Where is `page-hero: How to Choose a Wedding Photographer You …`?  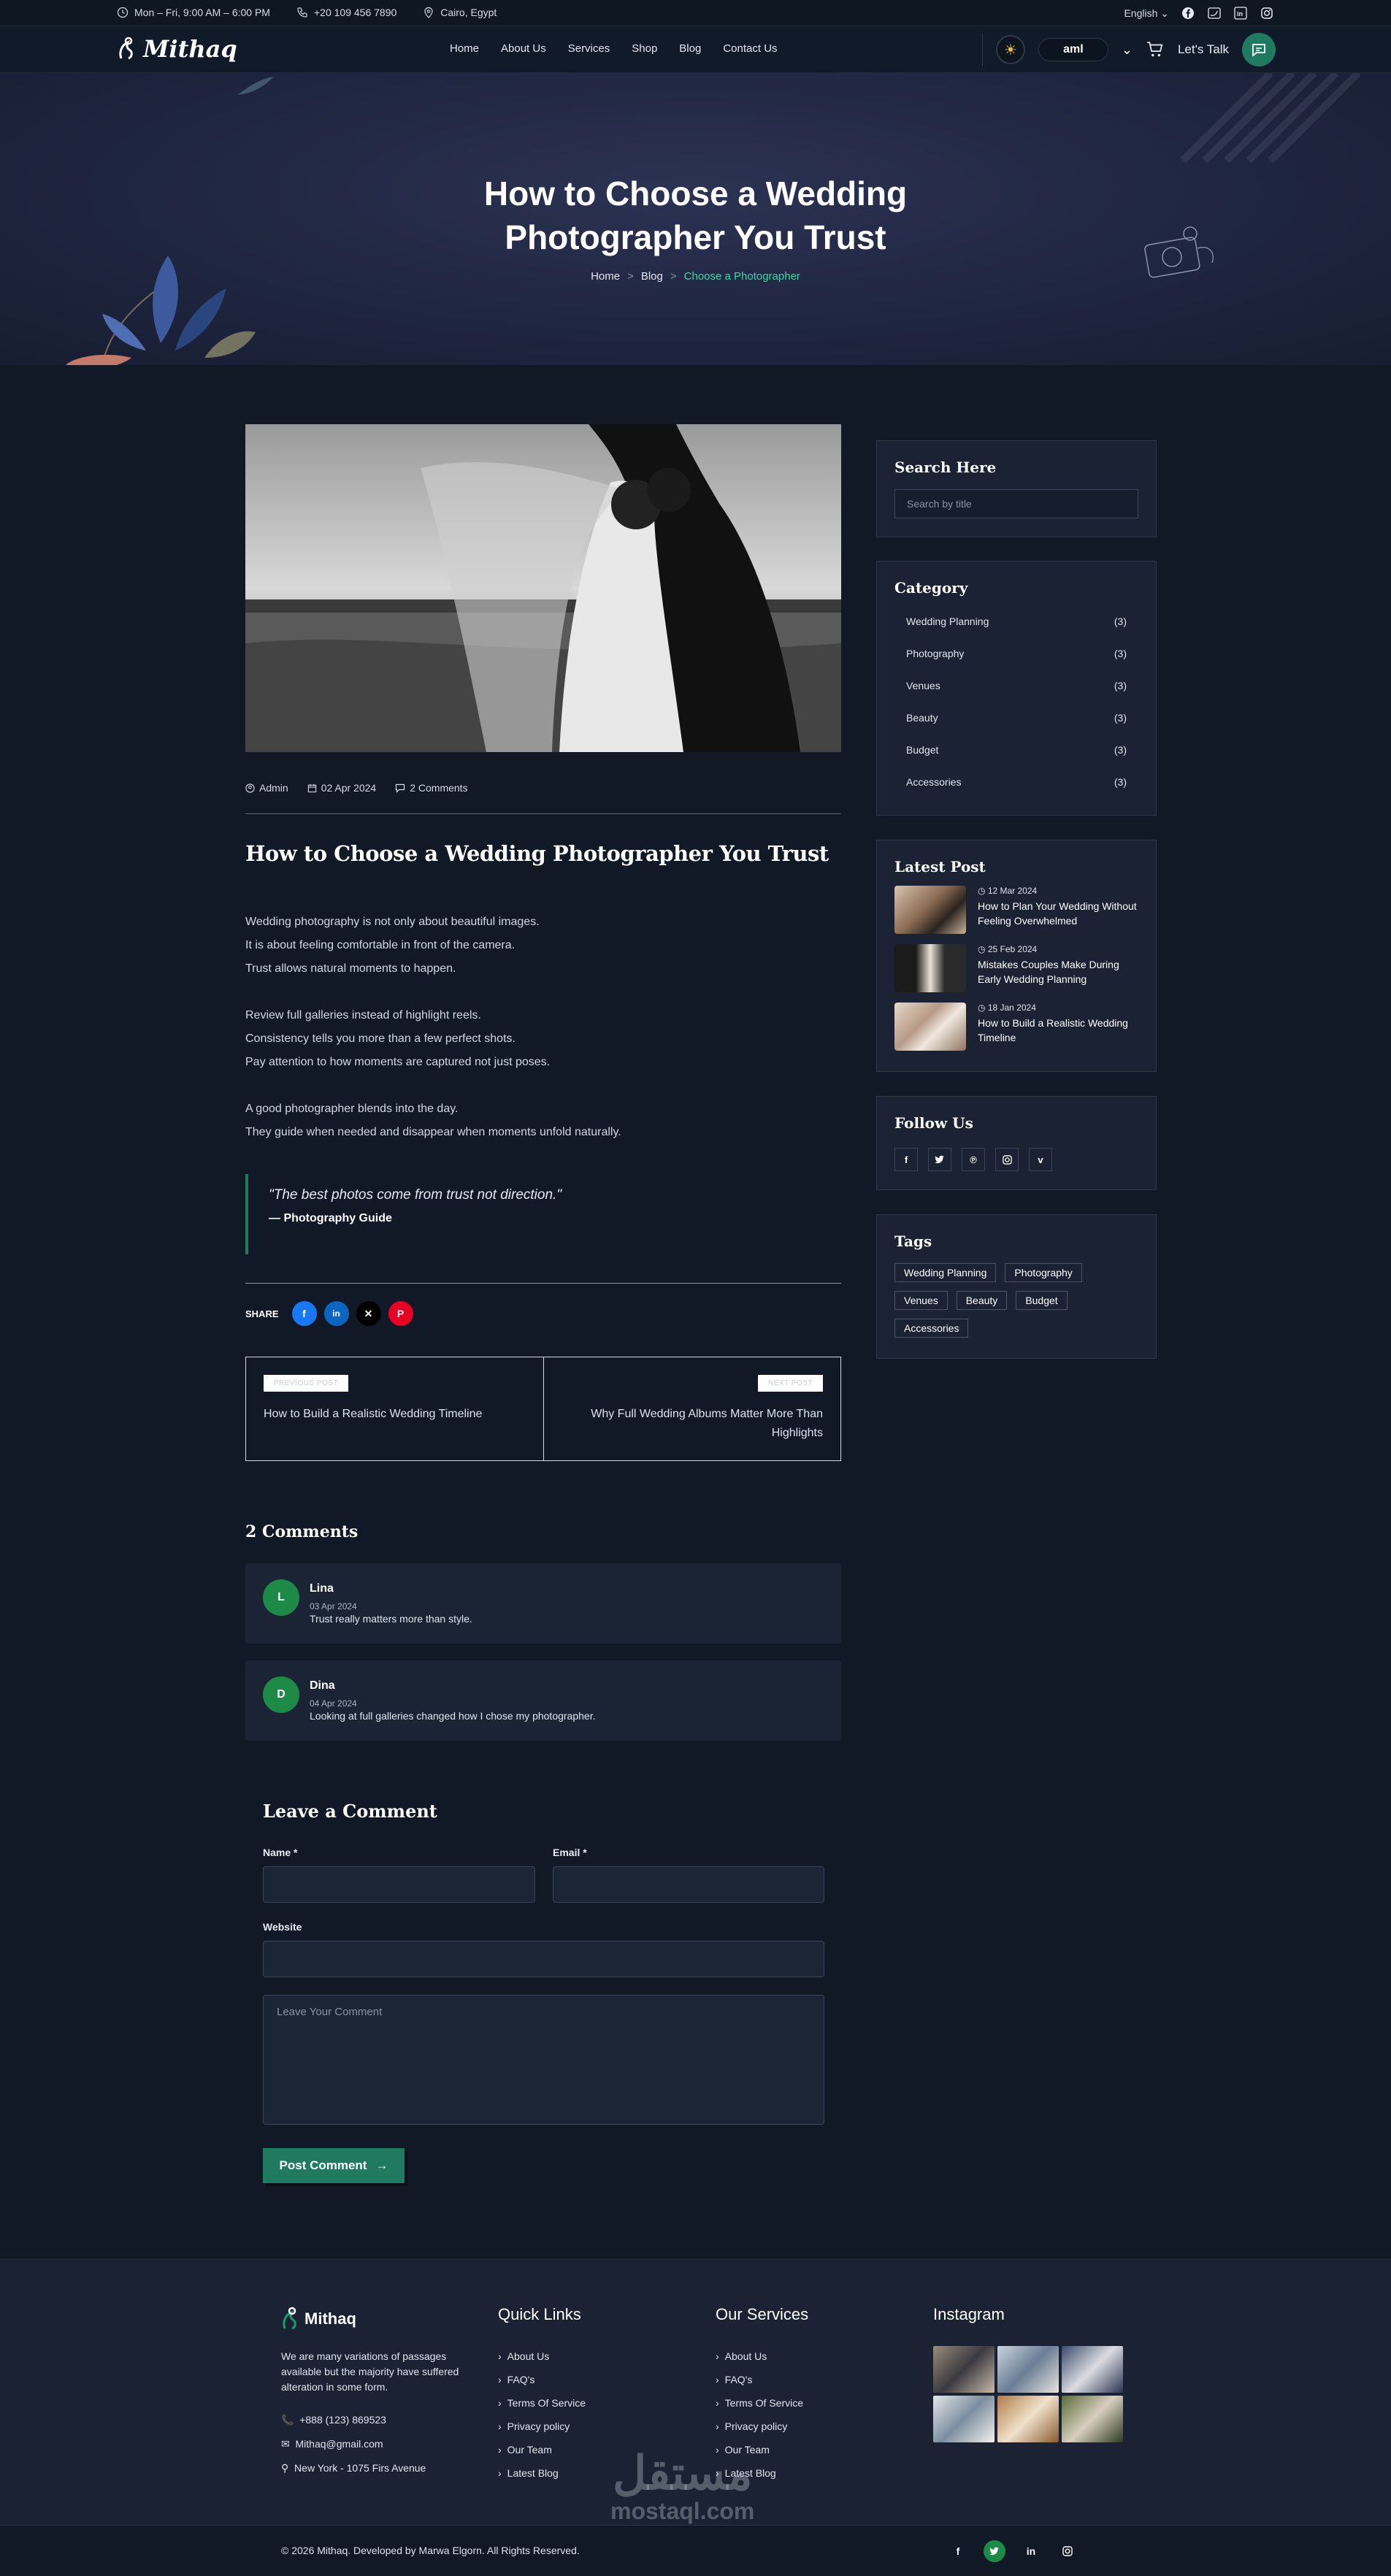
page-hero: How to Choose a Wedding Photographer You … is located at coordinates (695, 219).